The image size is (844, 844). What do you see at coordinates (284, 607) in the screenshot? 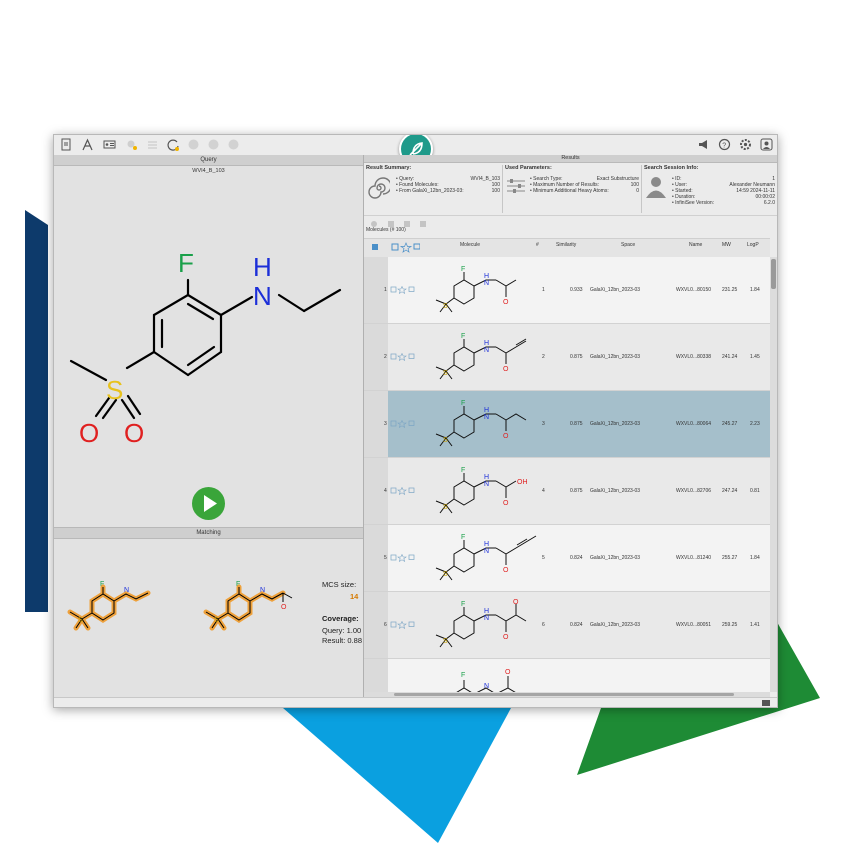
I see `mcs-result-oxygen: O` at bounding box center [284, 607].